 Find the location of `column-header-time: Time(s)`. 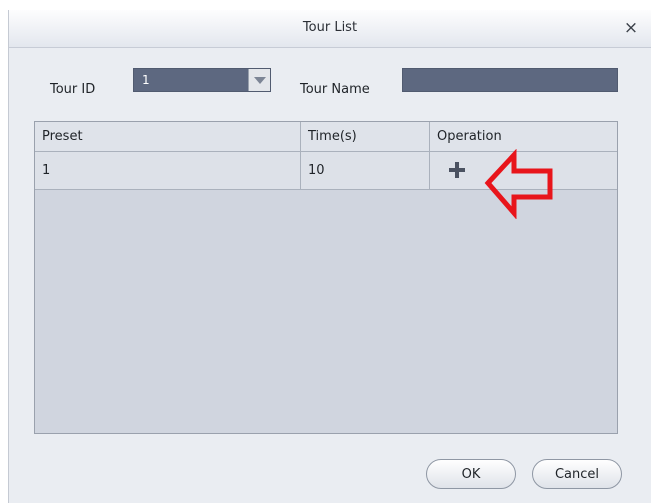

column-header-time: Time(s) is located at coordinates (365, 136).